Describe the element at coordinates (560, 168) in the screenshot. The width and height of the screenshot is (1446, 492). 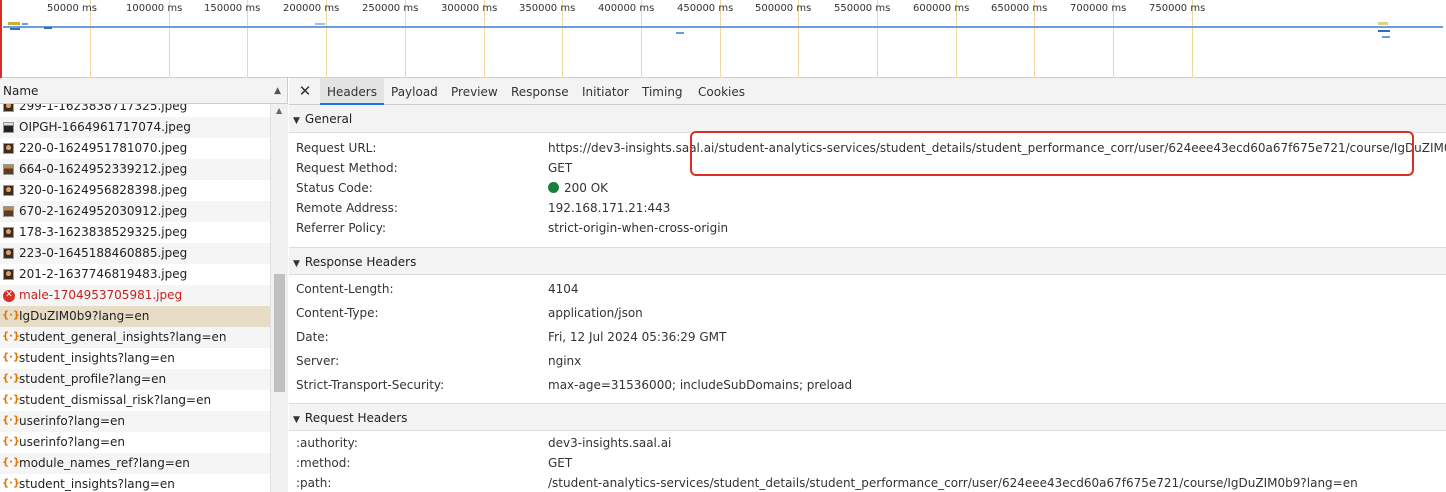
I see `request-method-value: GET` at that location.